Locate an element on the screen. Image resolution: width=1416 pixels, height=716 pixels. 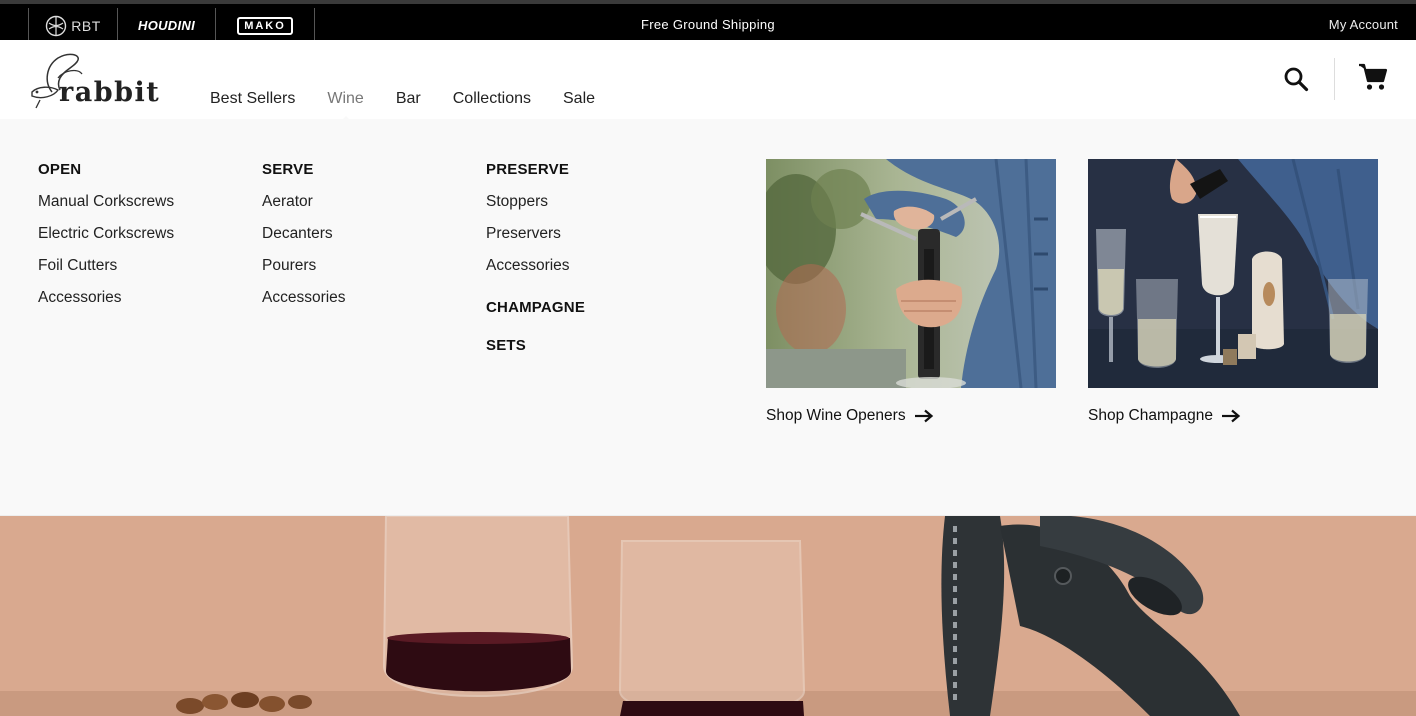
menu-item-decanters: Decanters is located at coordinates (304, 241).